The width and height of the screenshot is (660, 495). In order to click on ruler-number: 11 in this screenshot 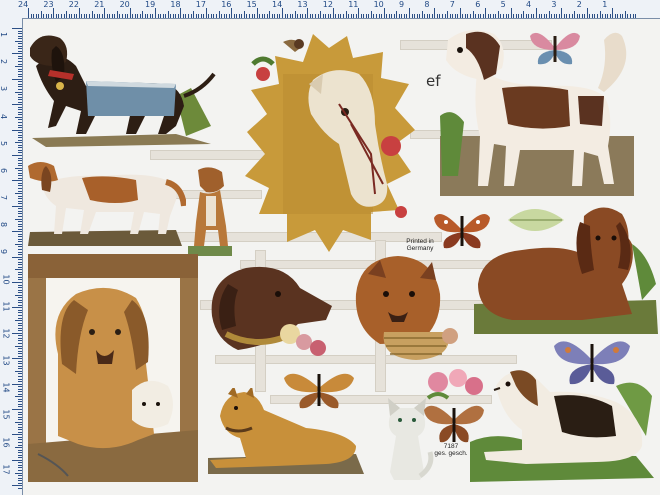, I will do `click(6, 306)`.